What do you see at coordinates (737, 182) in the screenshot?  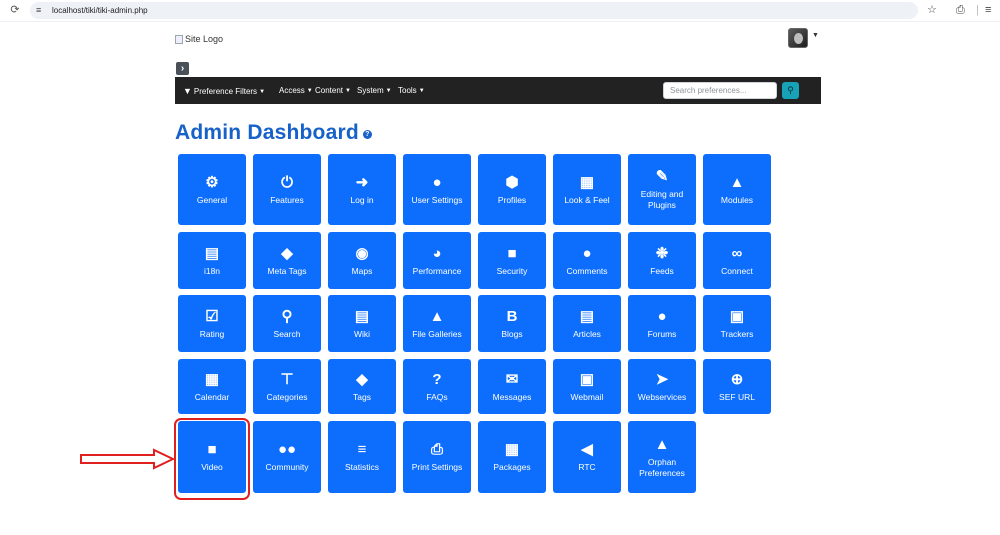 I see `shapes-icon: ▲` at bounding box center [737, 182].